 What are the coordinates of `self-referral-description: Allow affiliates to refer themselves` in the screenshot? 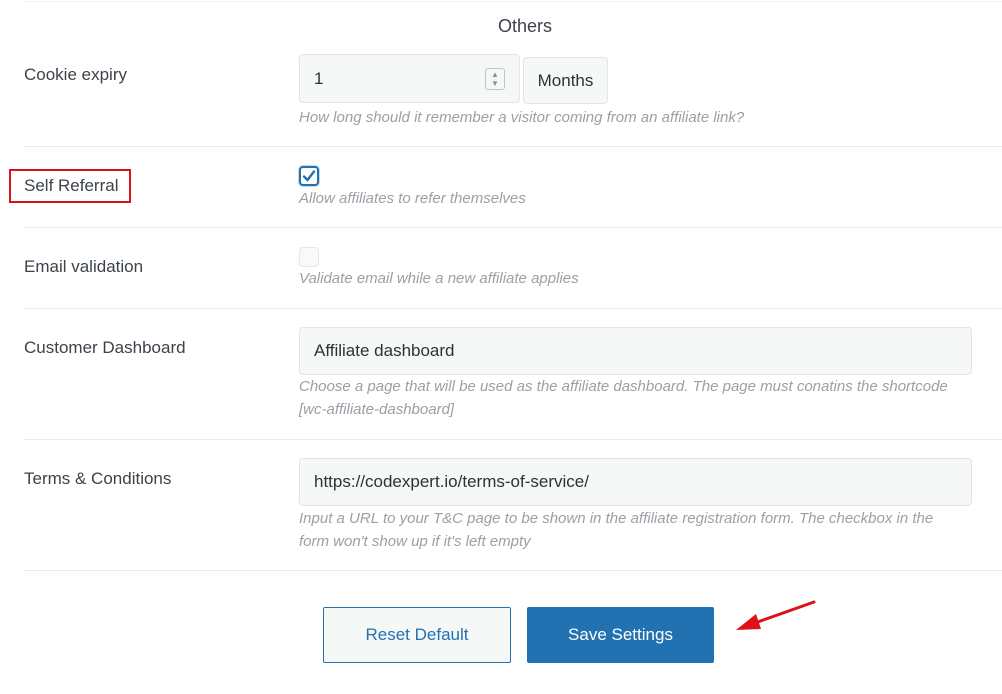 It's located at (412, 198).